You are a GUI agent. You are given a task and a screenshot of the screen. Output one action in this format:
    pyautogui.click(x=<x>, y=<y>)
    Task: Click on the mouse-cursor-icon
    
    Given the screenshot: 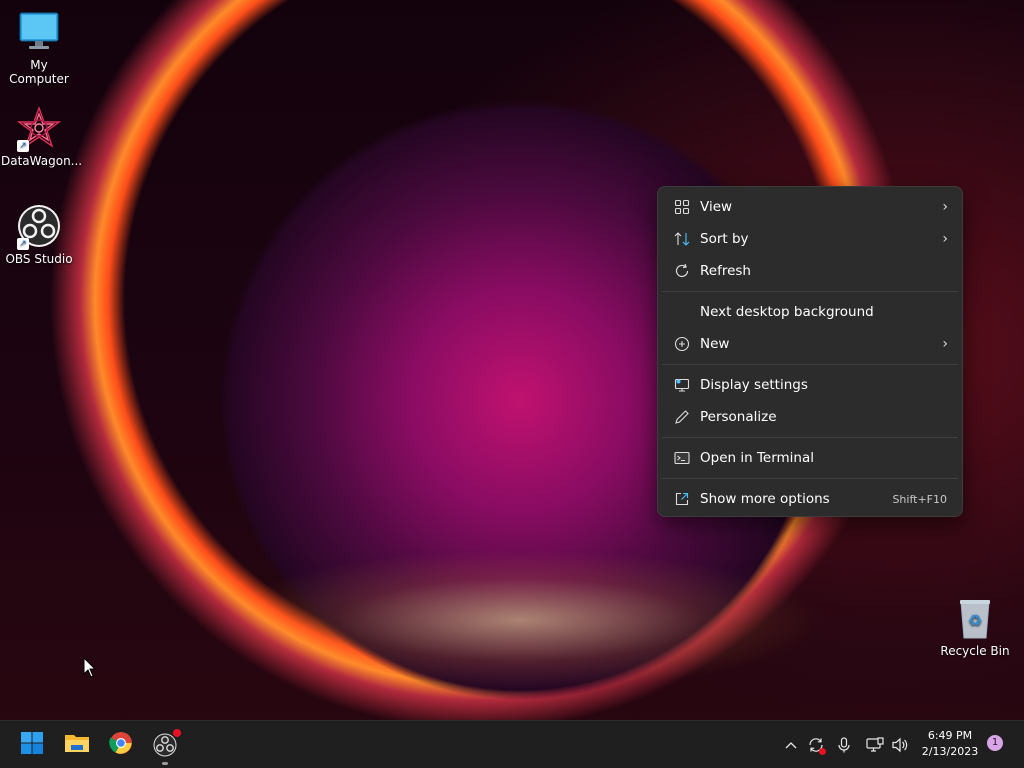 What is the action you would take?
    pyautogui.click(x=90, y=669)
    